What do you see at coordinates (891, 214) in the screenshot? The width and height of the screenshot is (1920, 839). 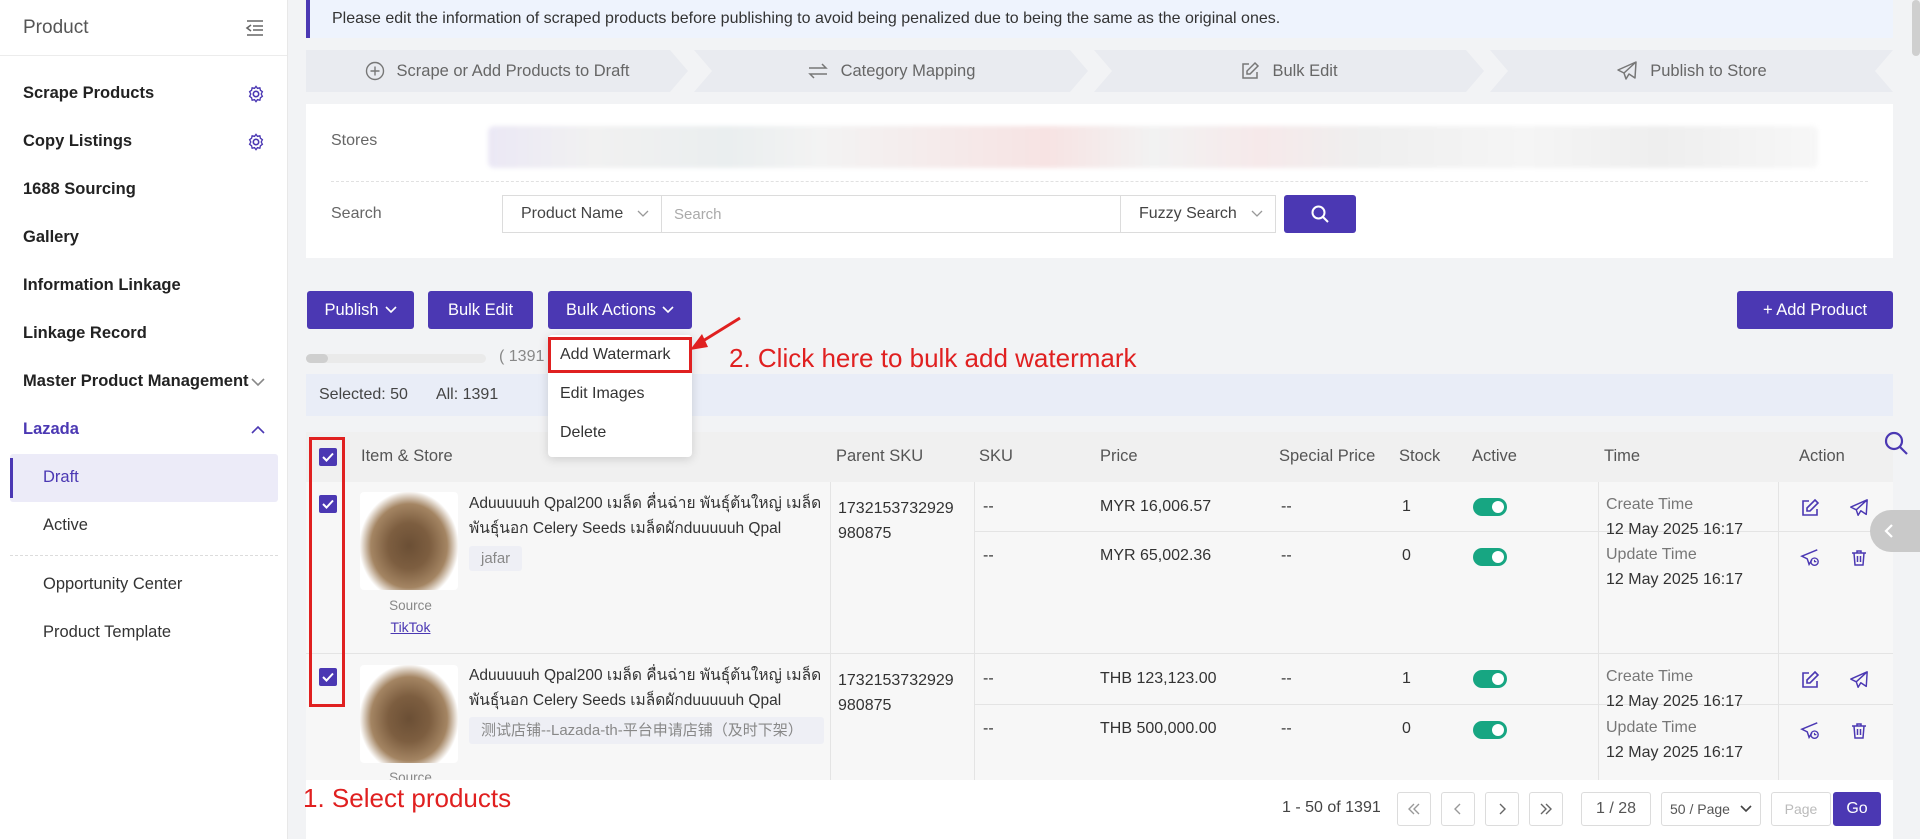 I see `search-input: Search` at bounding box center [891, 214].